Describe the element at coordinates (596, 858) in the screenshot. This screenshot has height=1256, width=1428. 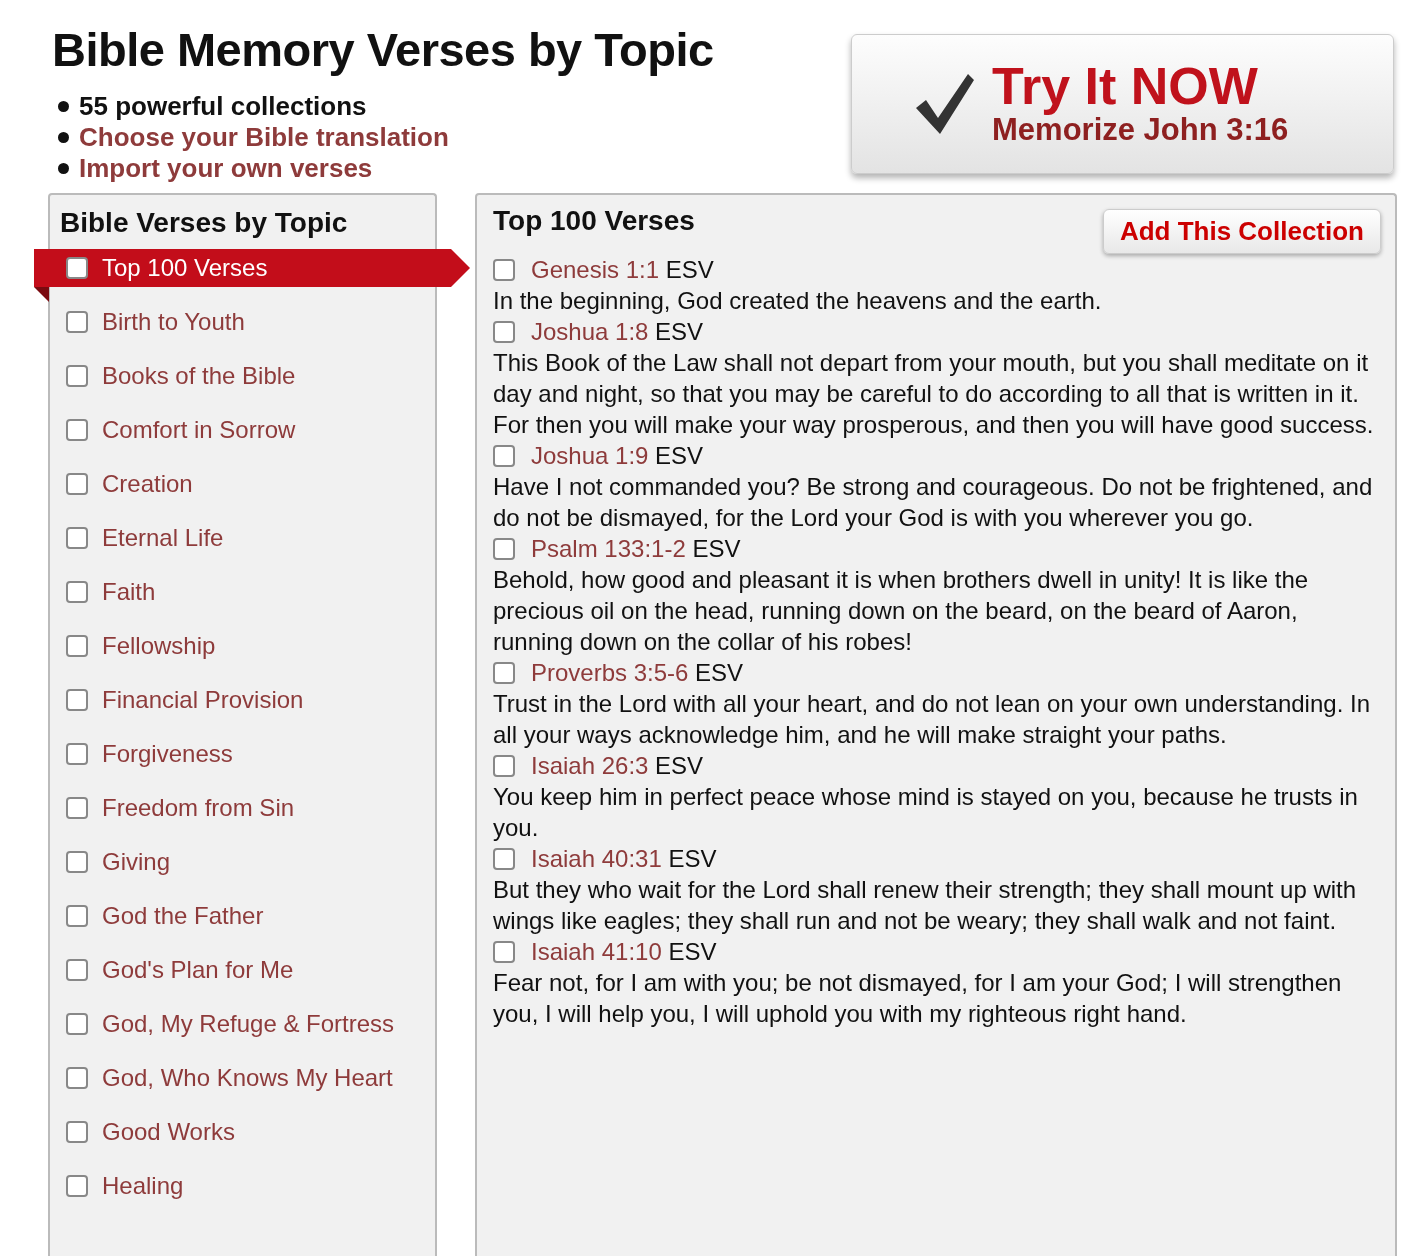
I see `verse-reference-link: Isaiah 40:31` at that location.